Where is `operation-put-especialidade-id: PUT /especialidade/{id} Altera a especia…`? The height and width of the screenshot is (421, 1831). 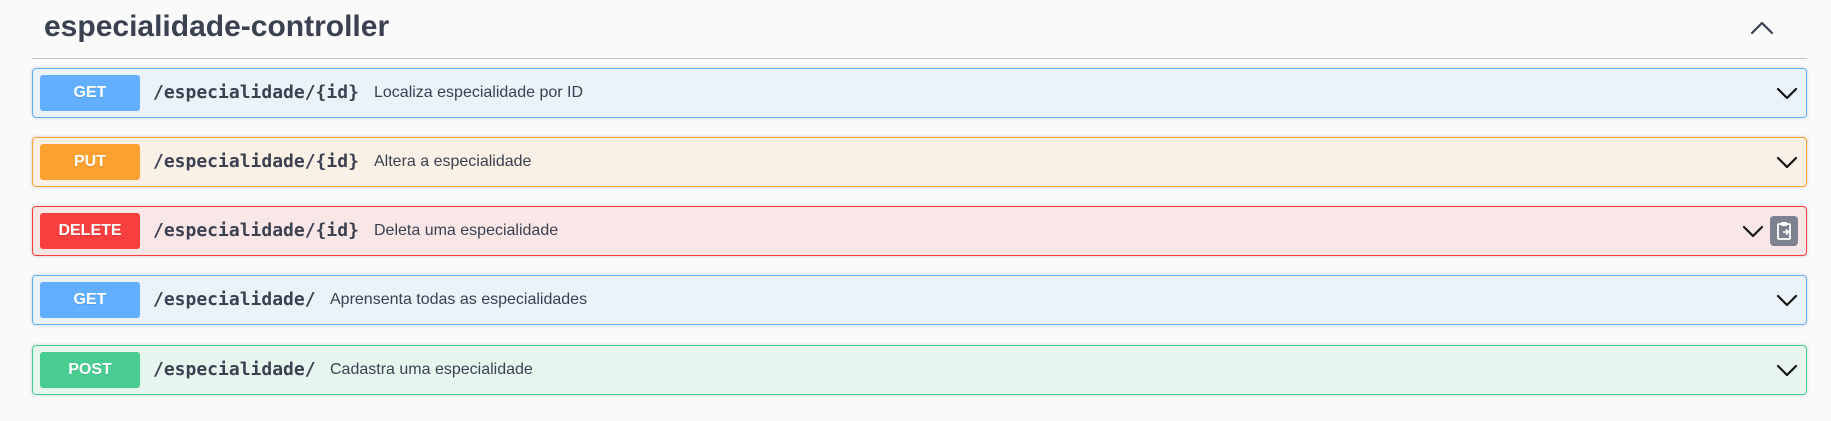
operation-put-especialidade-id: PUT /especialidade/{id} Altera a especia… is located at coordinates (919, 162).